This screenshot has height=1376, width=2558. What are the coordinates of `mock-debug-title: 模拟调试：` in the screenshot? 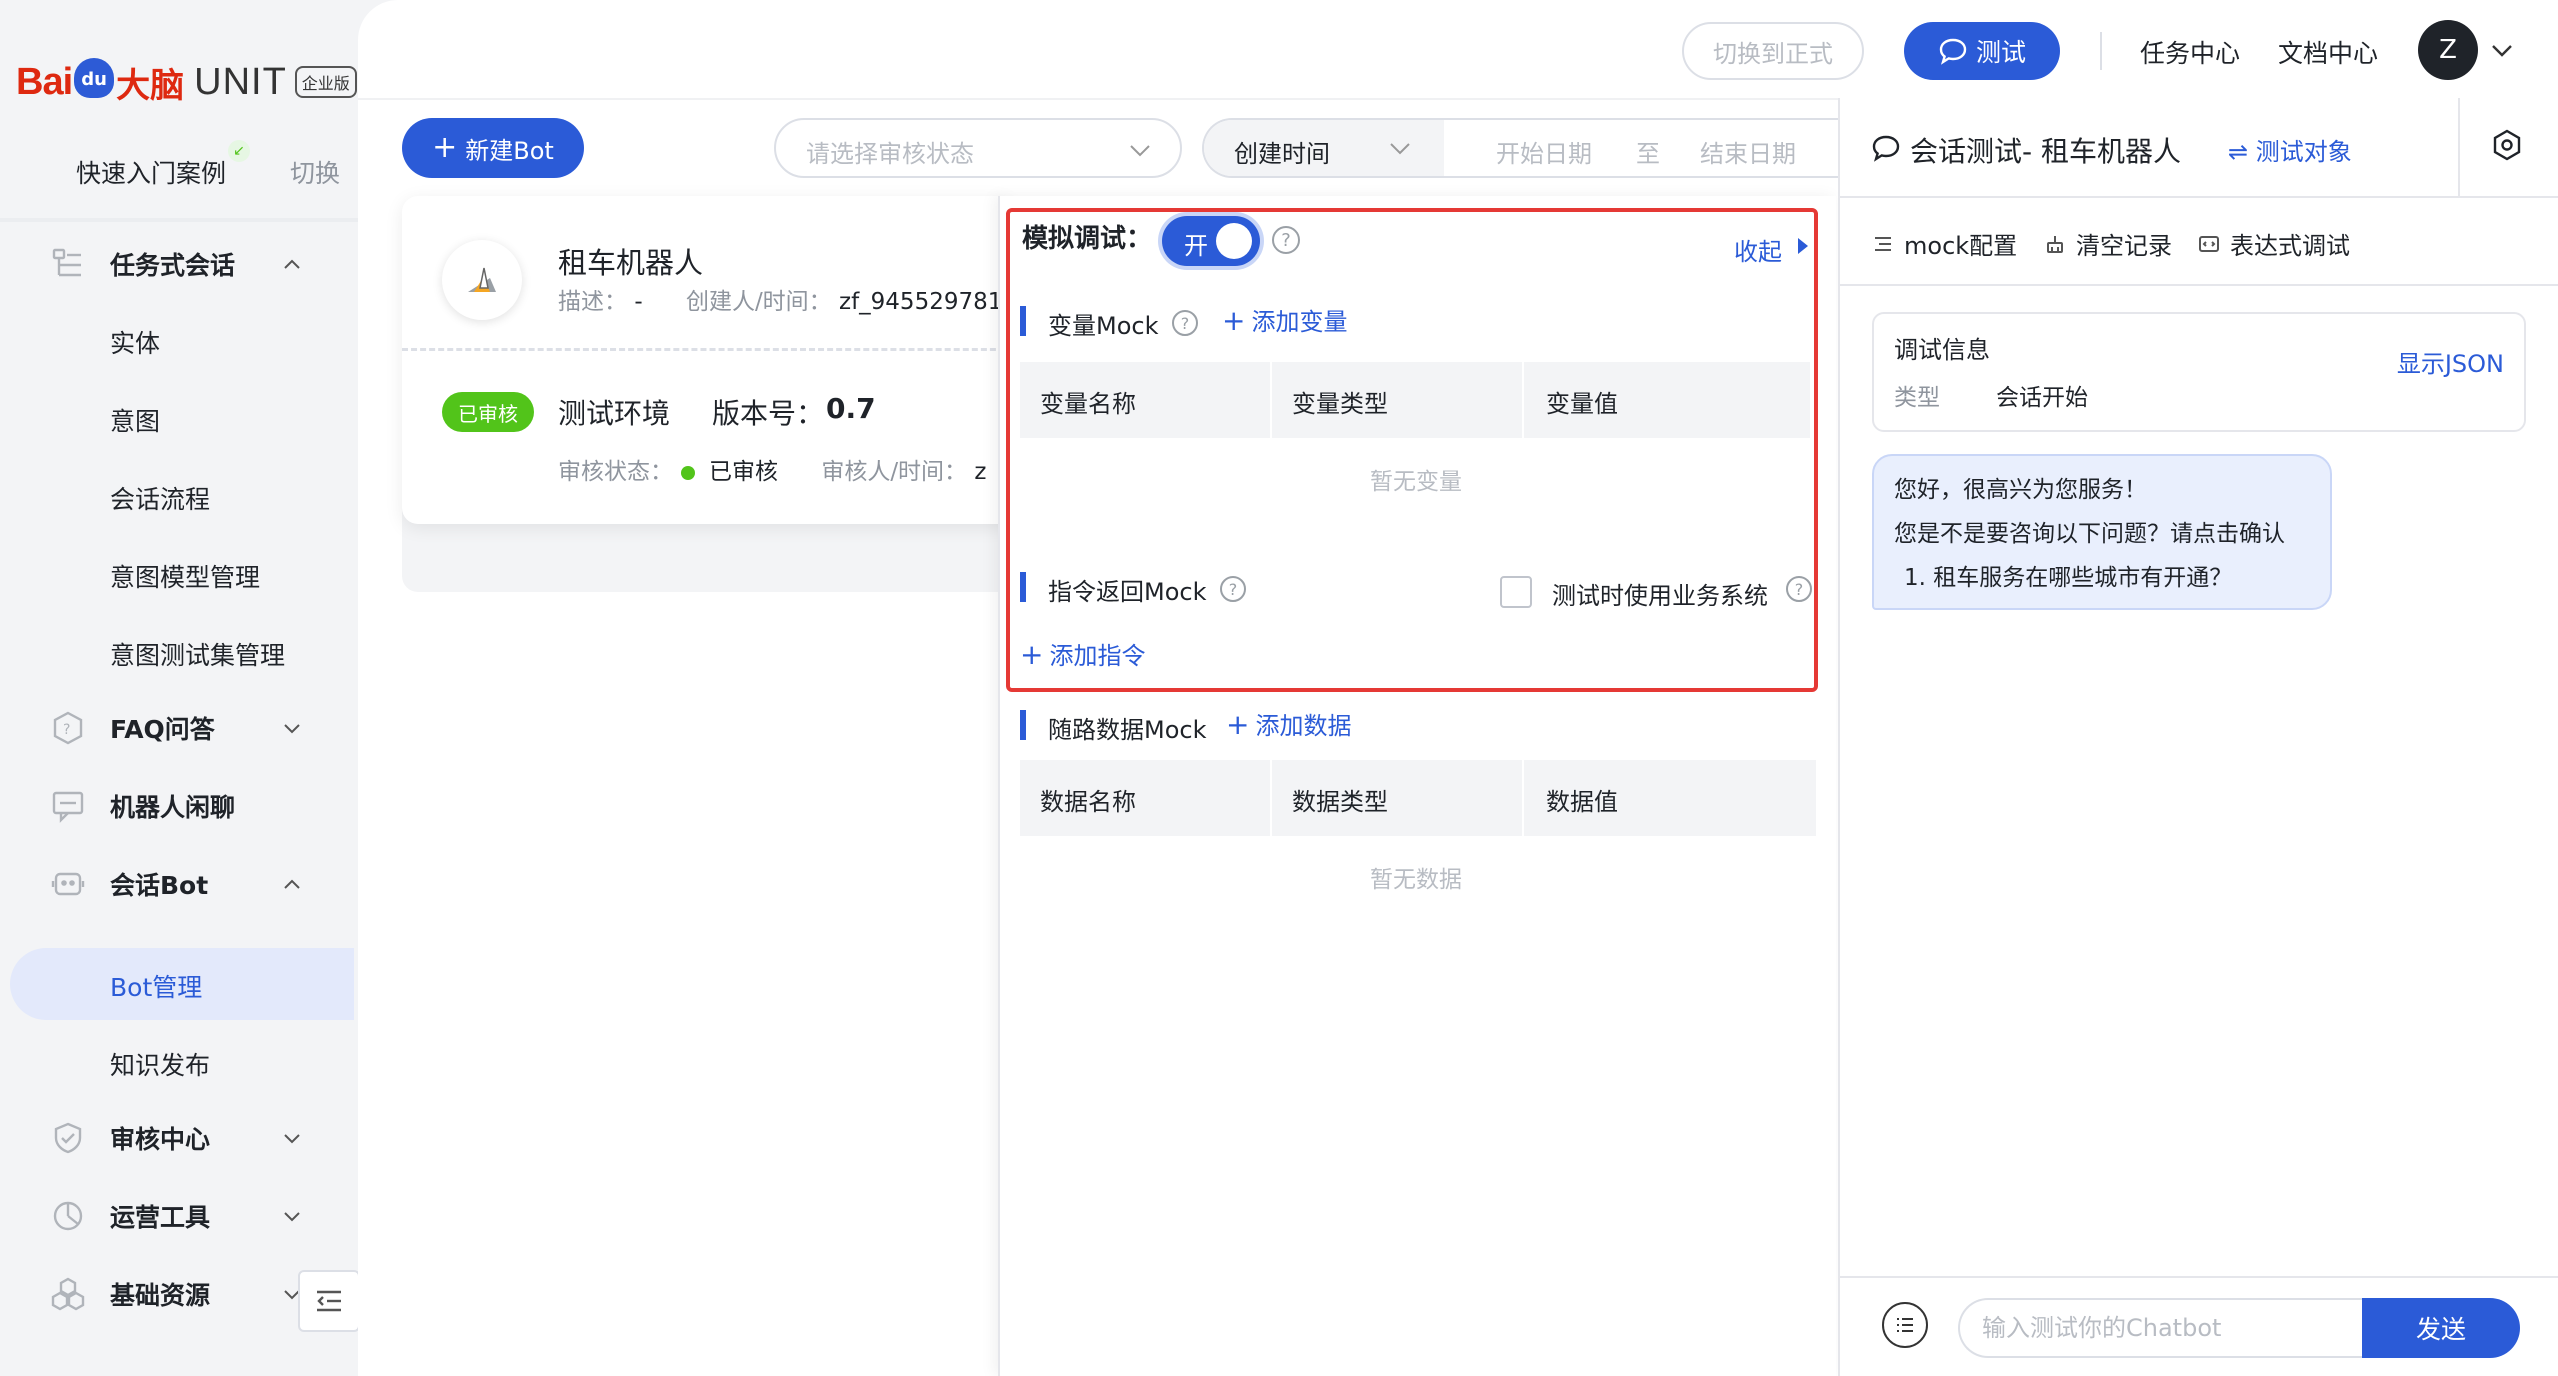 It's located at (1087, 239).